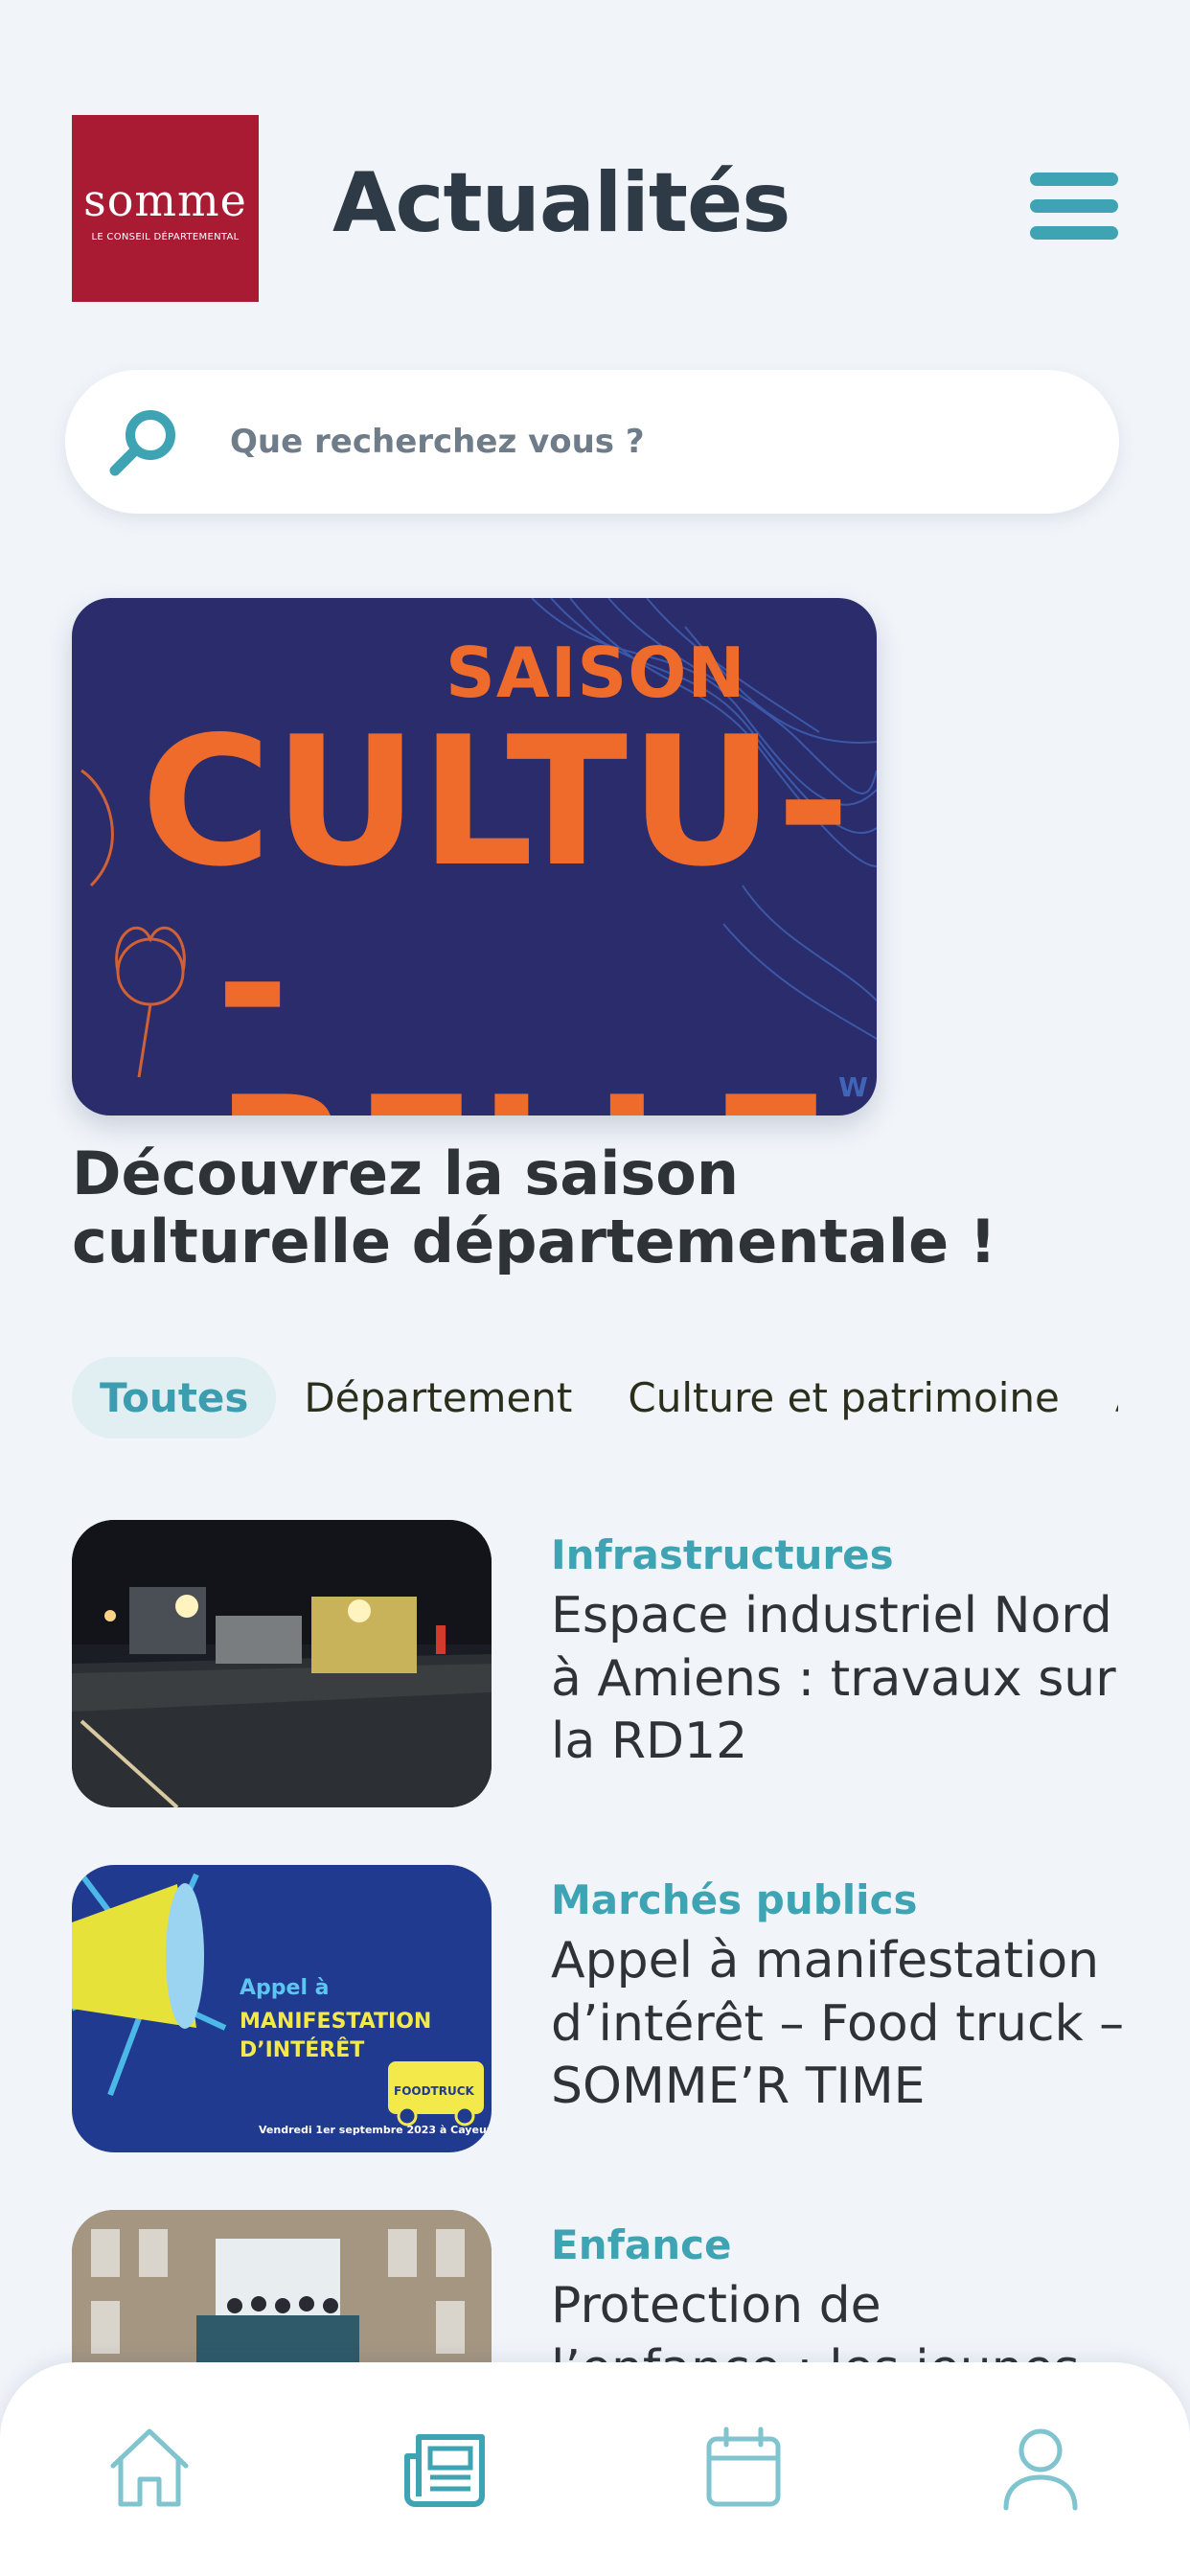  Describe the element at coordinates (302, 2049) in the screenshot. I see `poster-line3: D’INTÉRÊT` at that location.